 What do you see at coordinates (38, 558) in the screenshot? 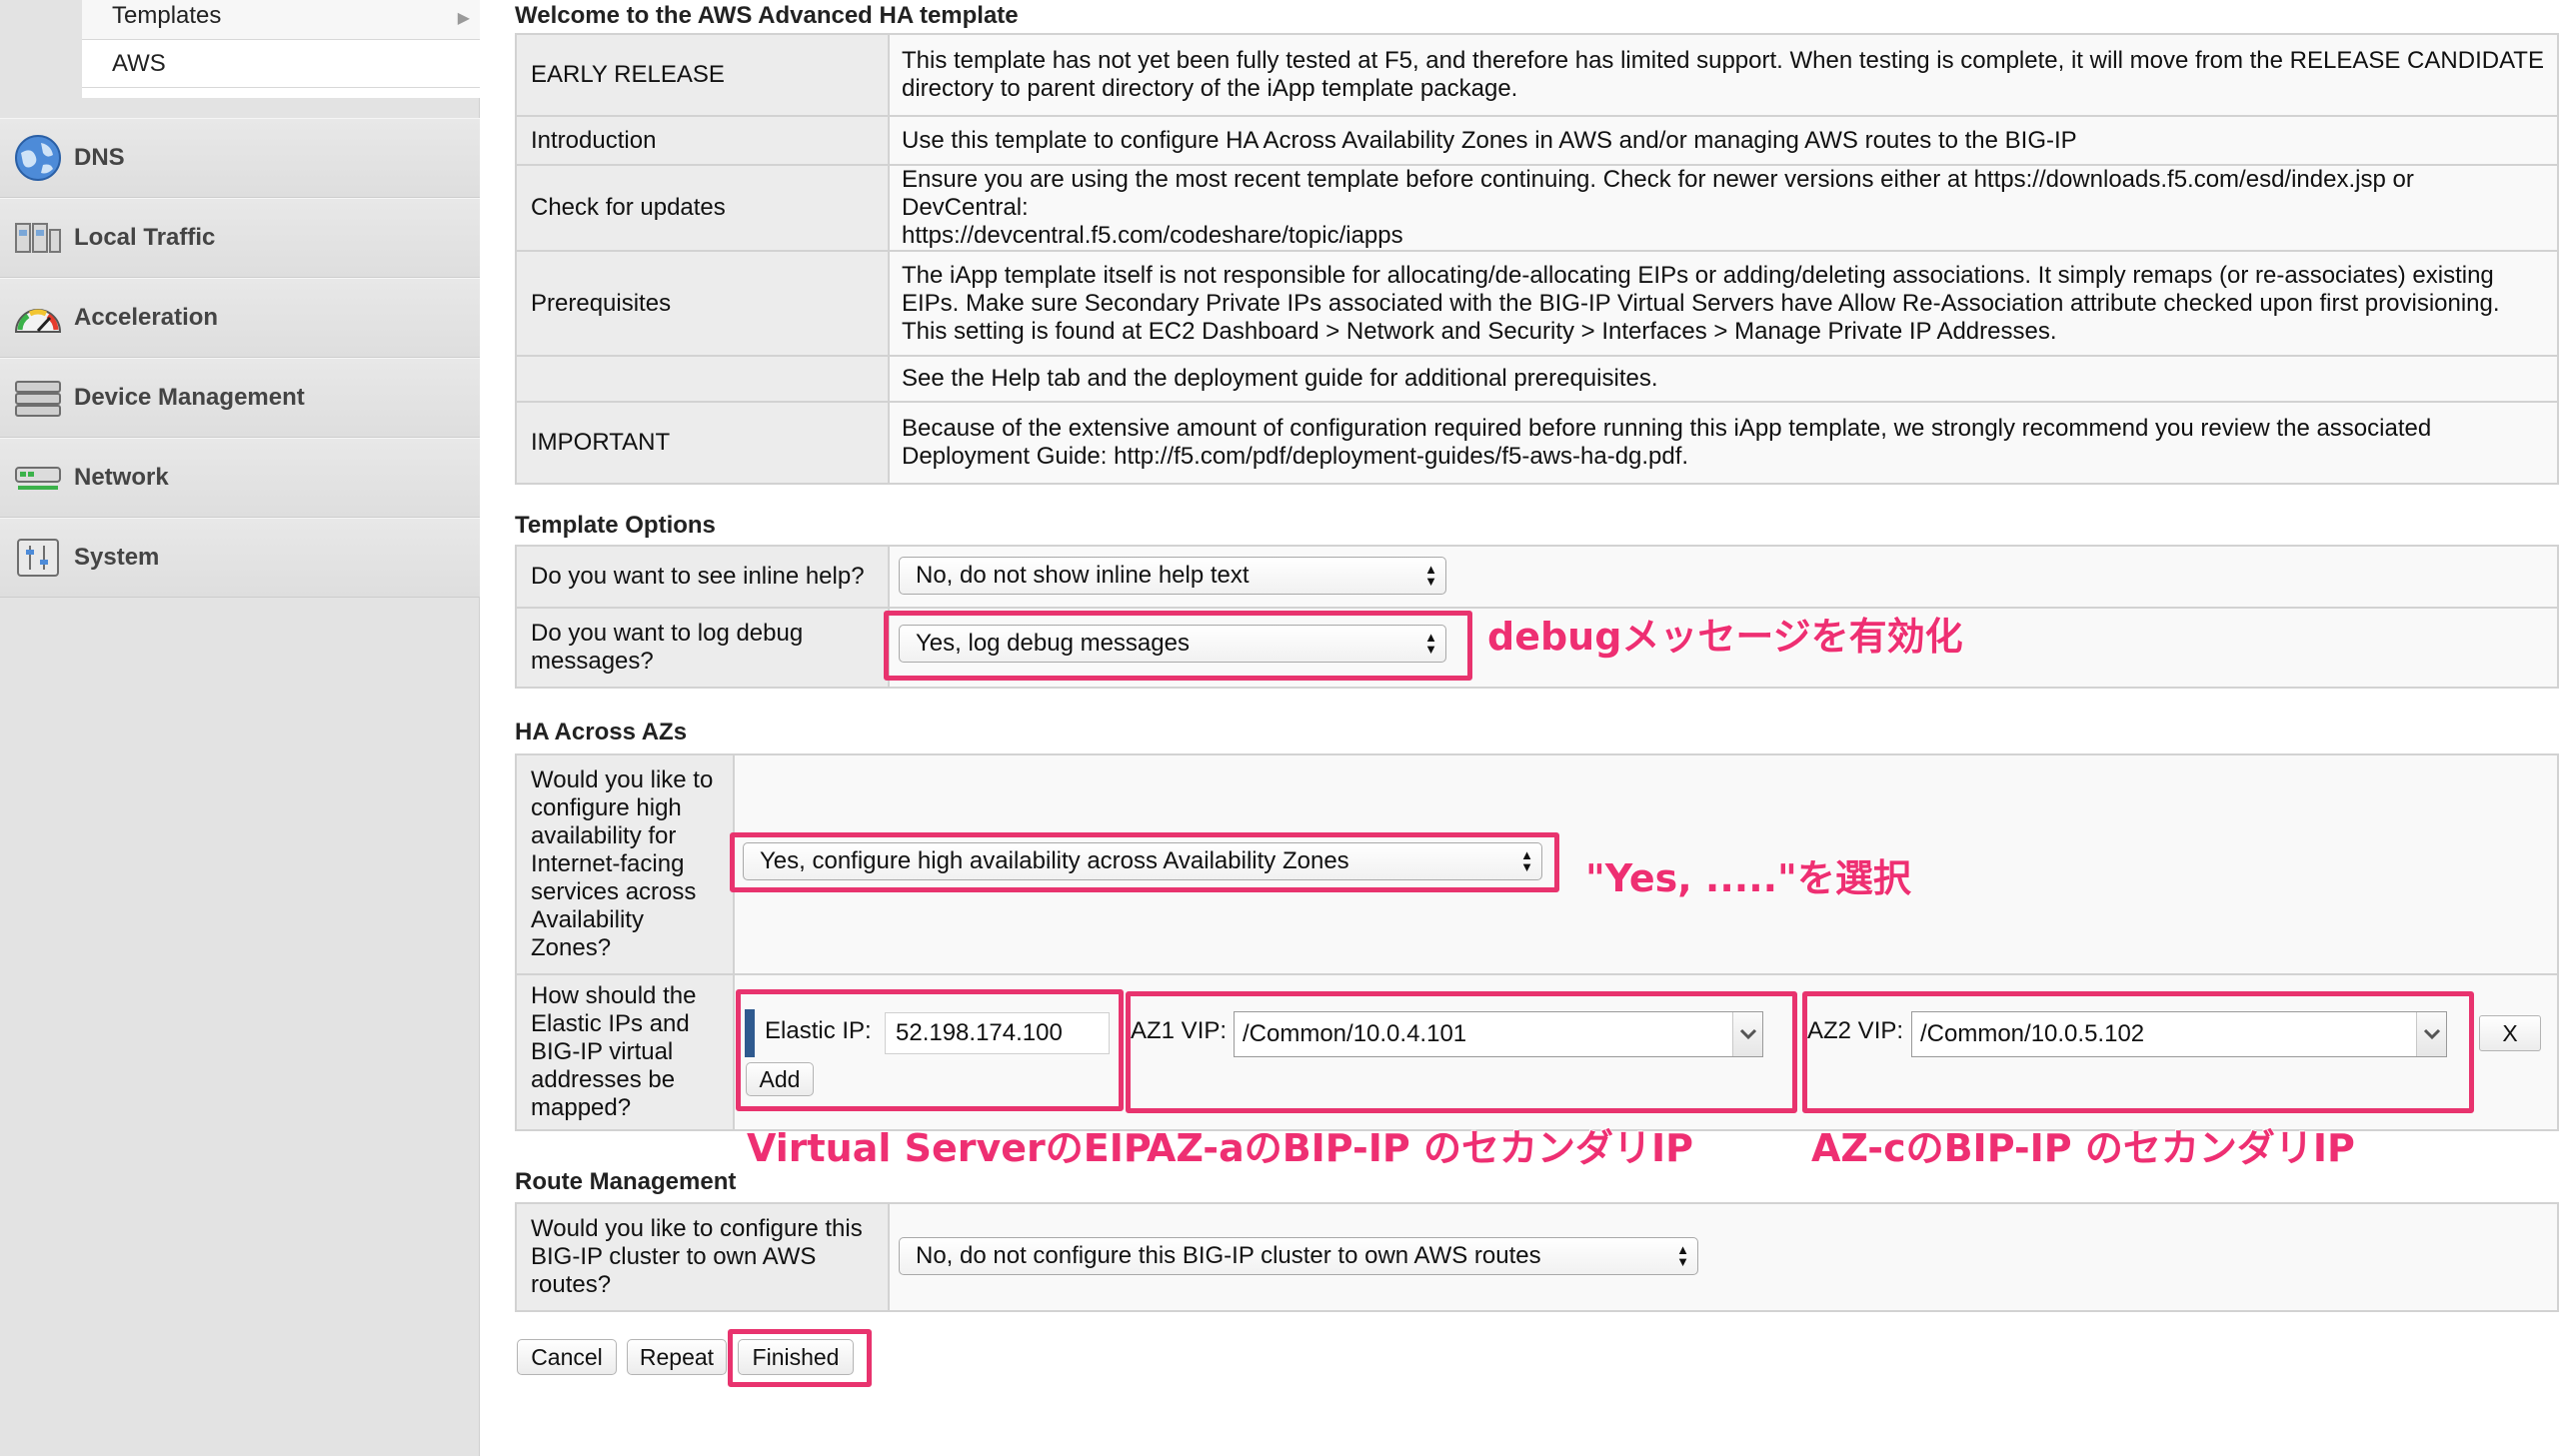
I see `system-icon` at bounding box center [38, 558].